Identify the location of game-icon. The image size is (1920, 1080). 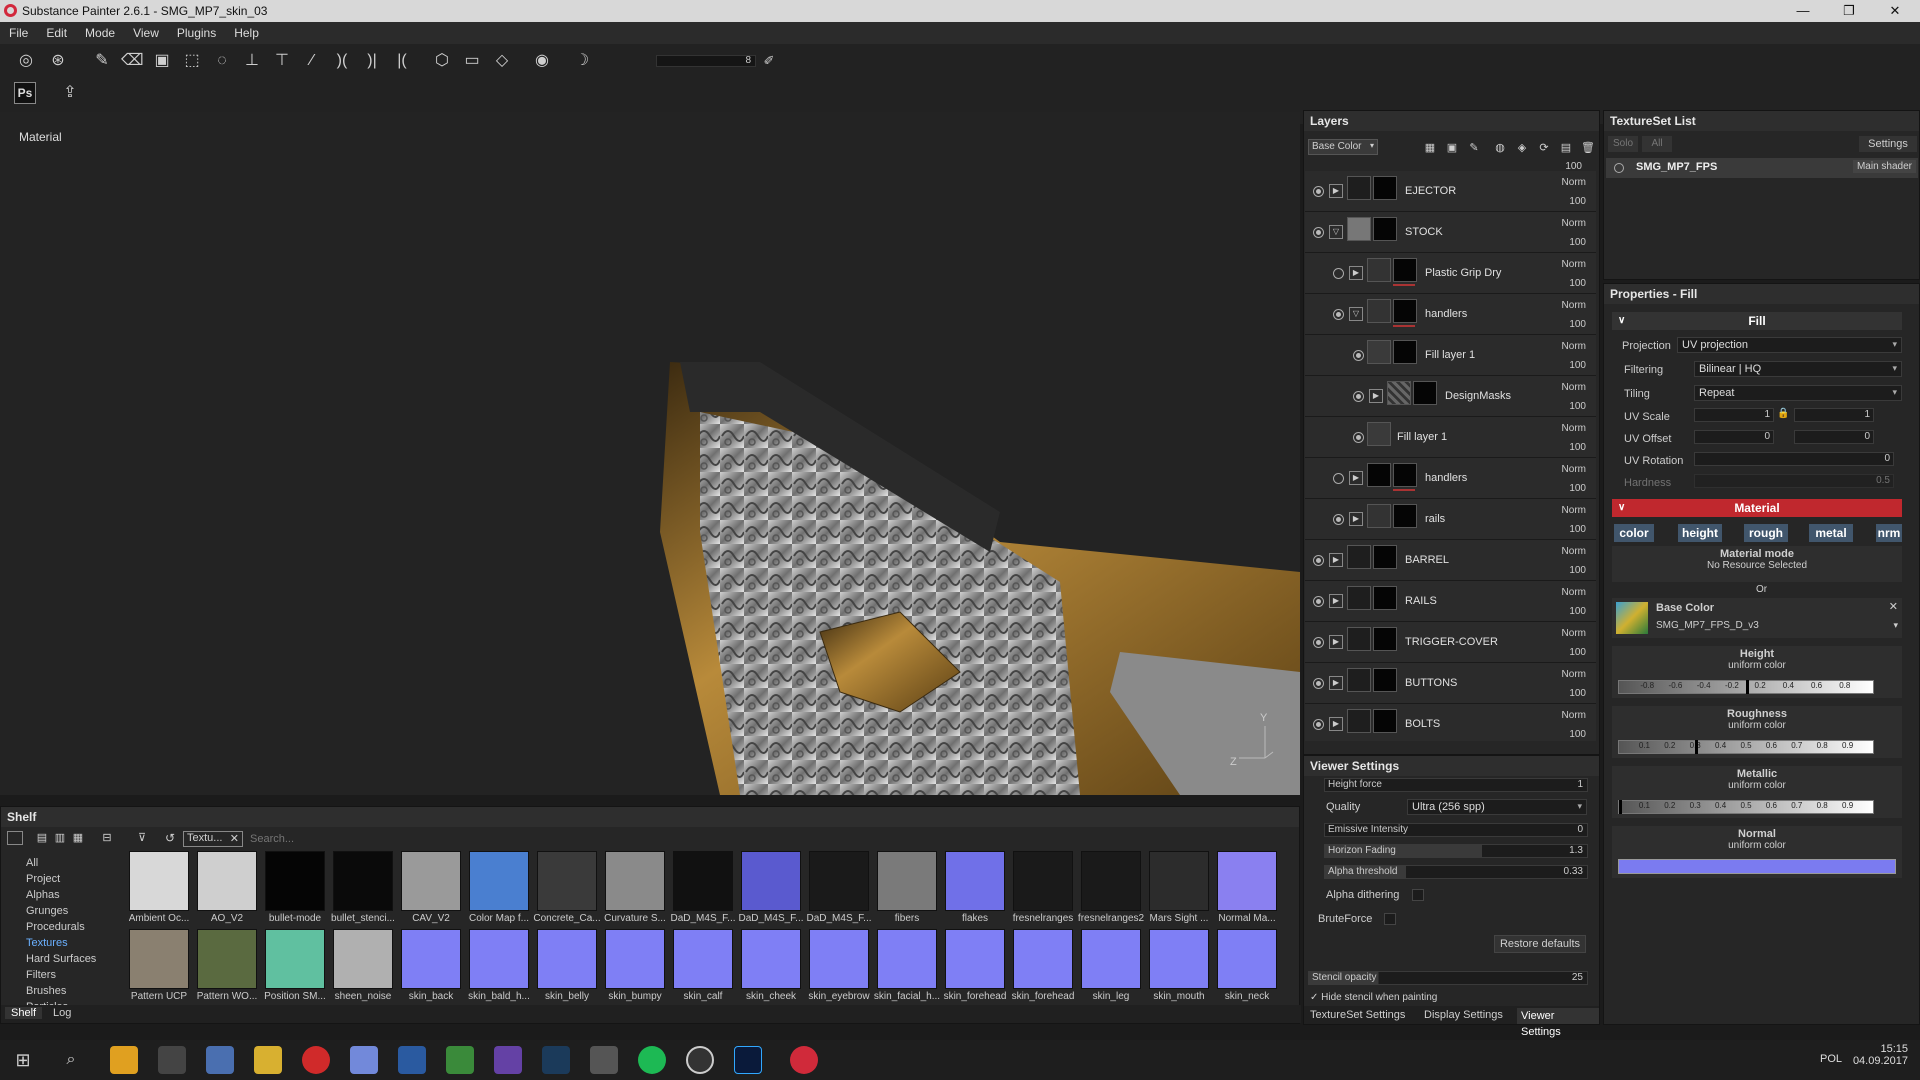
(604, 1060).